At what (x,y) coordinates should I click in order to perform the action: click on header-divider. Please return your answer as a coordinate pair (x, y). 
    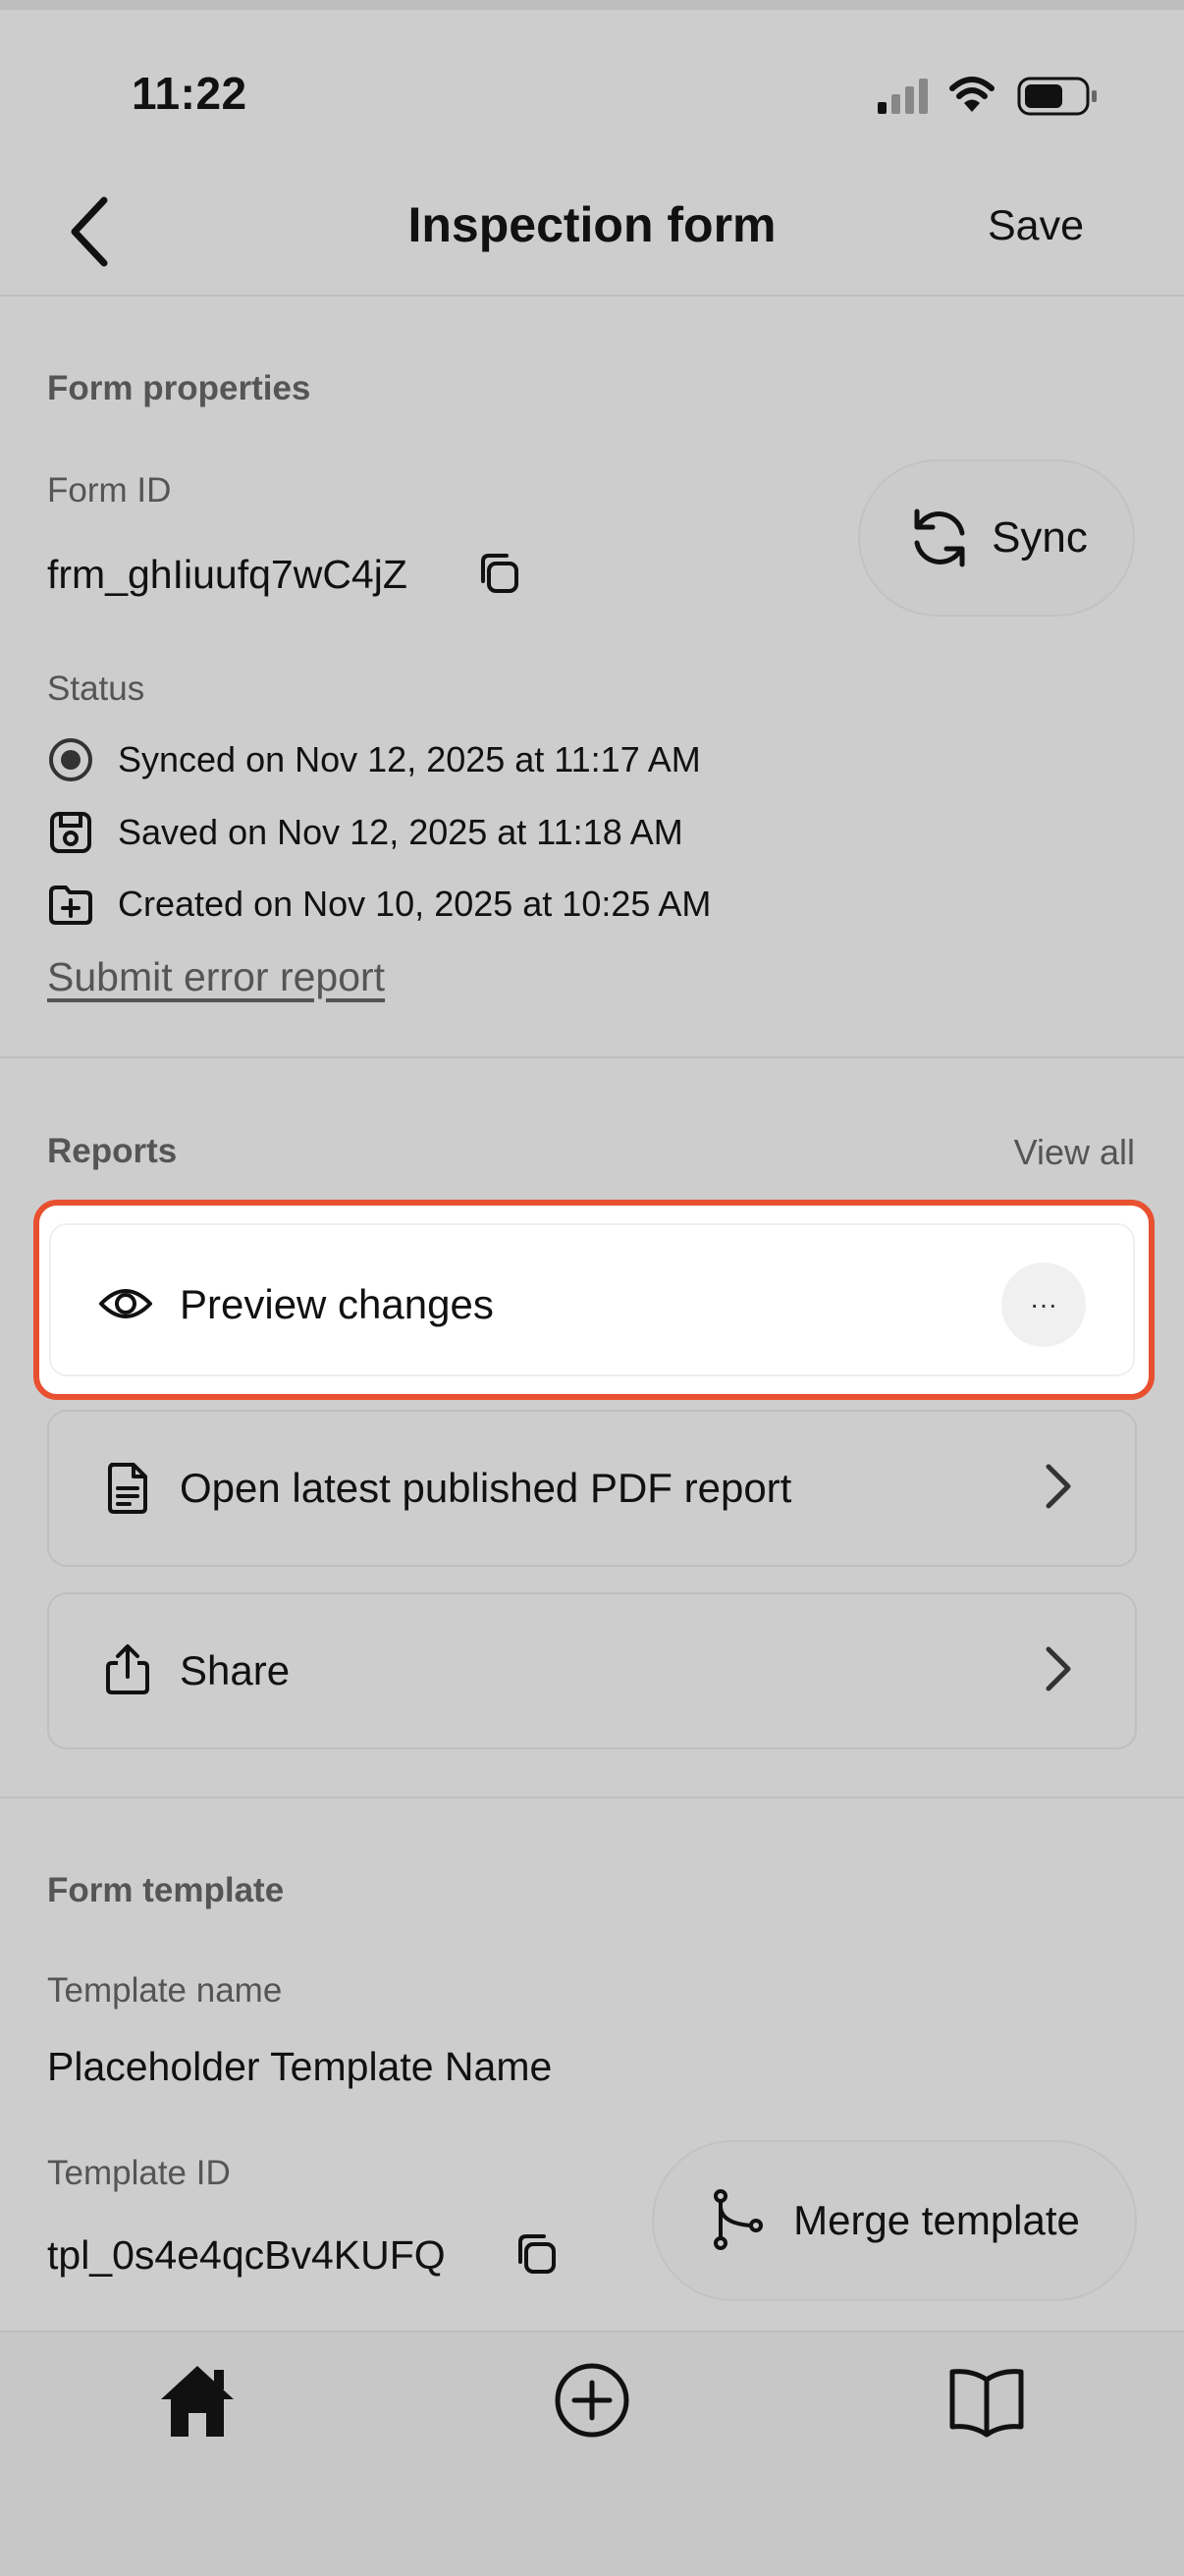
    Looking at the image, I should click on (592, 295).